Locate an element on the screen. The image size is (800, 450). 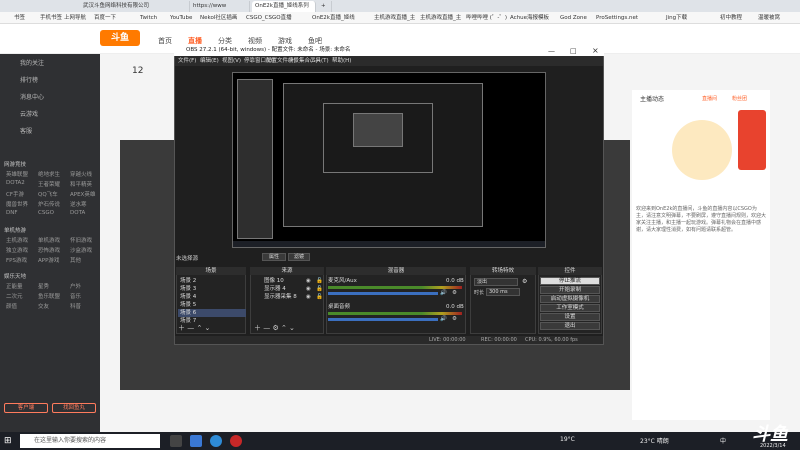
sidebar-category-link: 星秀 is located at coordinates (43, 286).